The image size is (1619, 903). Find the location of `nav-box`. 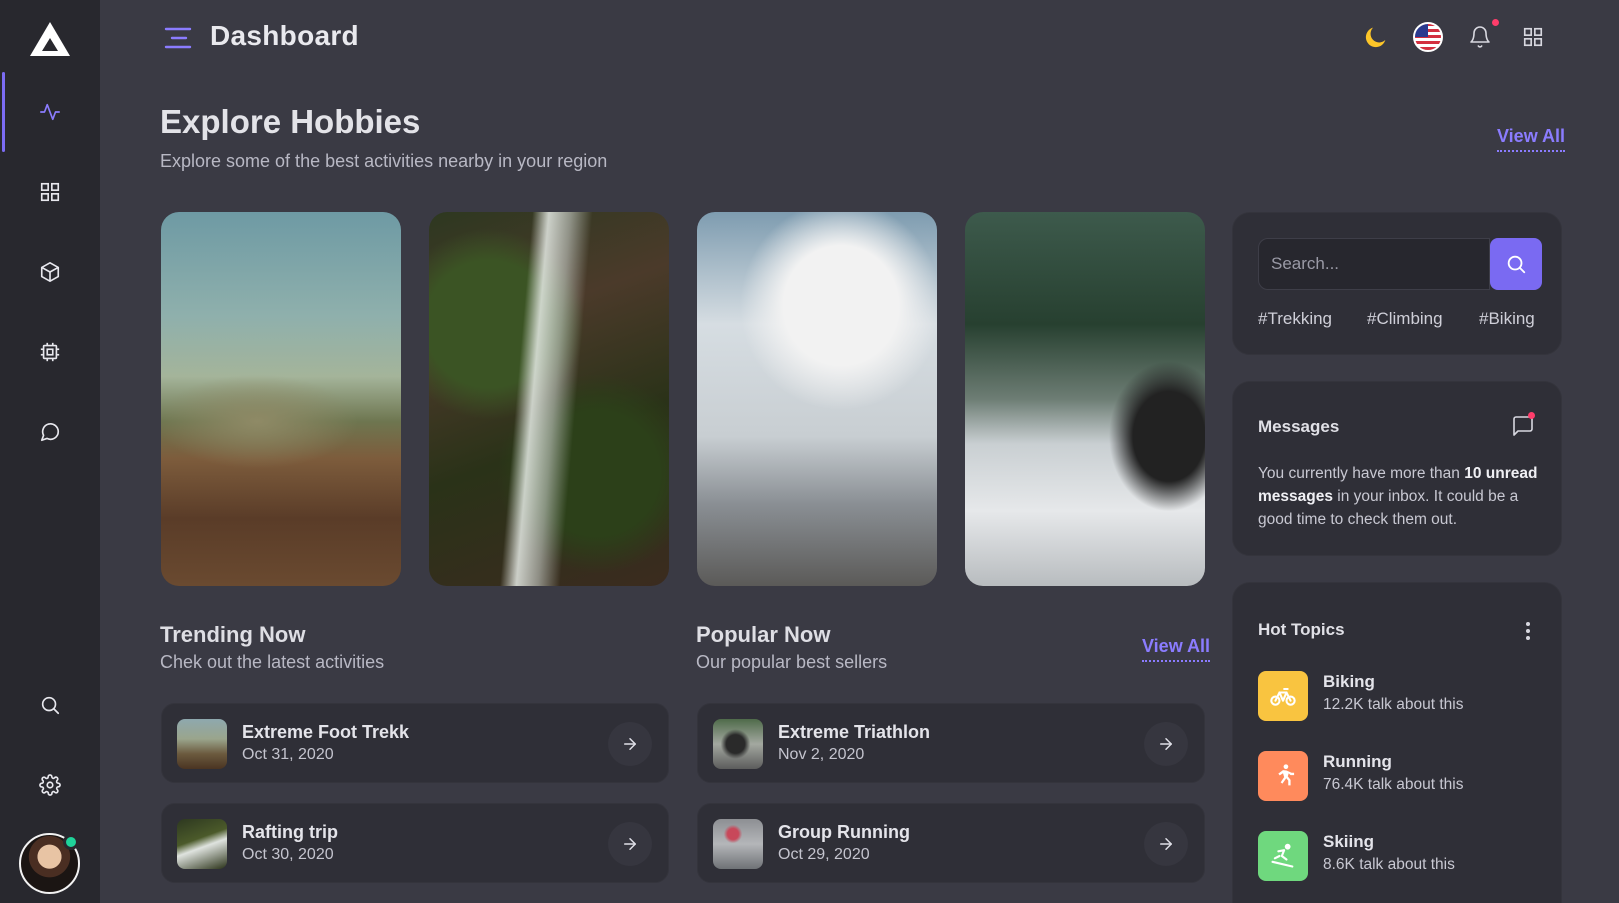

nav-box is located at coordinates (50, 272).